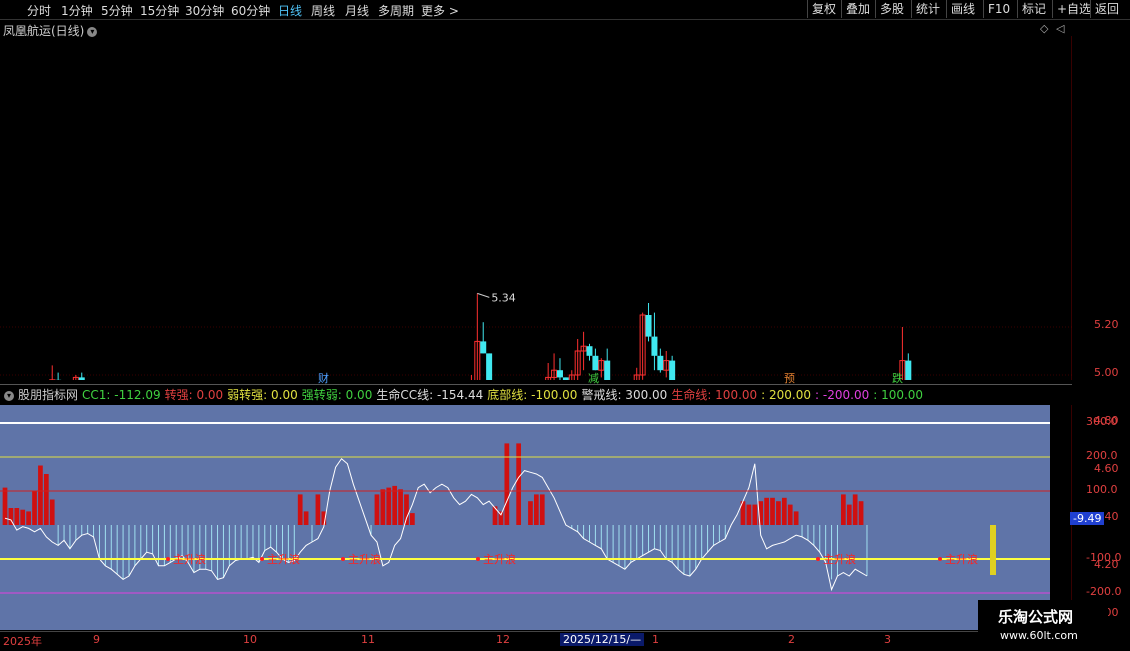 The image size is (1130, 651). What do you see at coordinates (1102, 489) in the screenshot?
I see `indicator-tick-2: 100.0` at bounding box center [1102, 489].